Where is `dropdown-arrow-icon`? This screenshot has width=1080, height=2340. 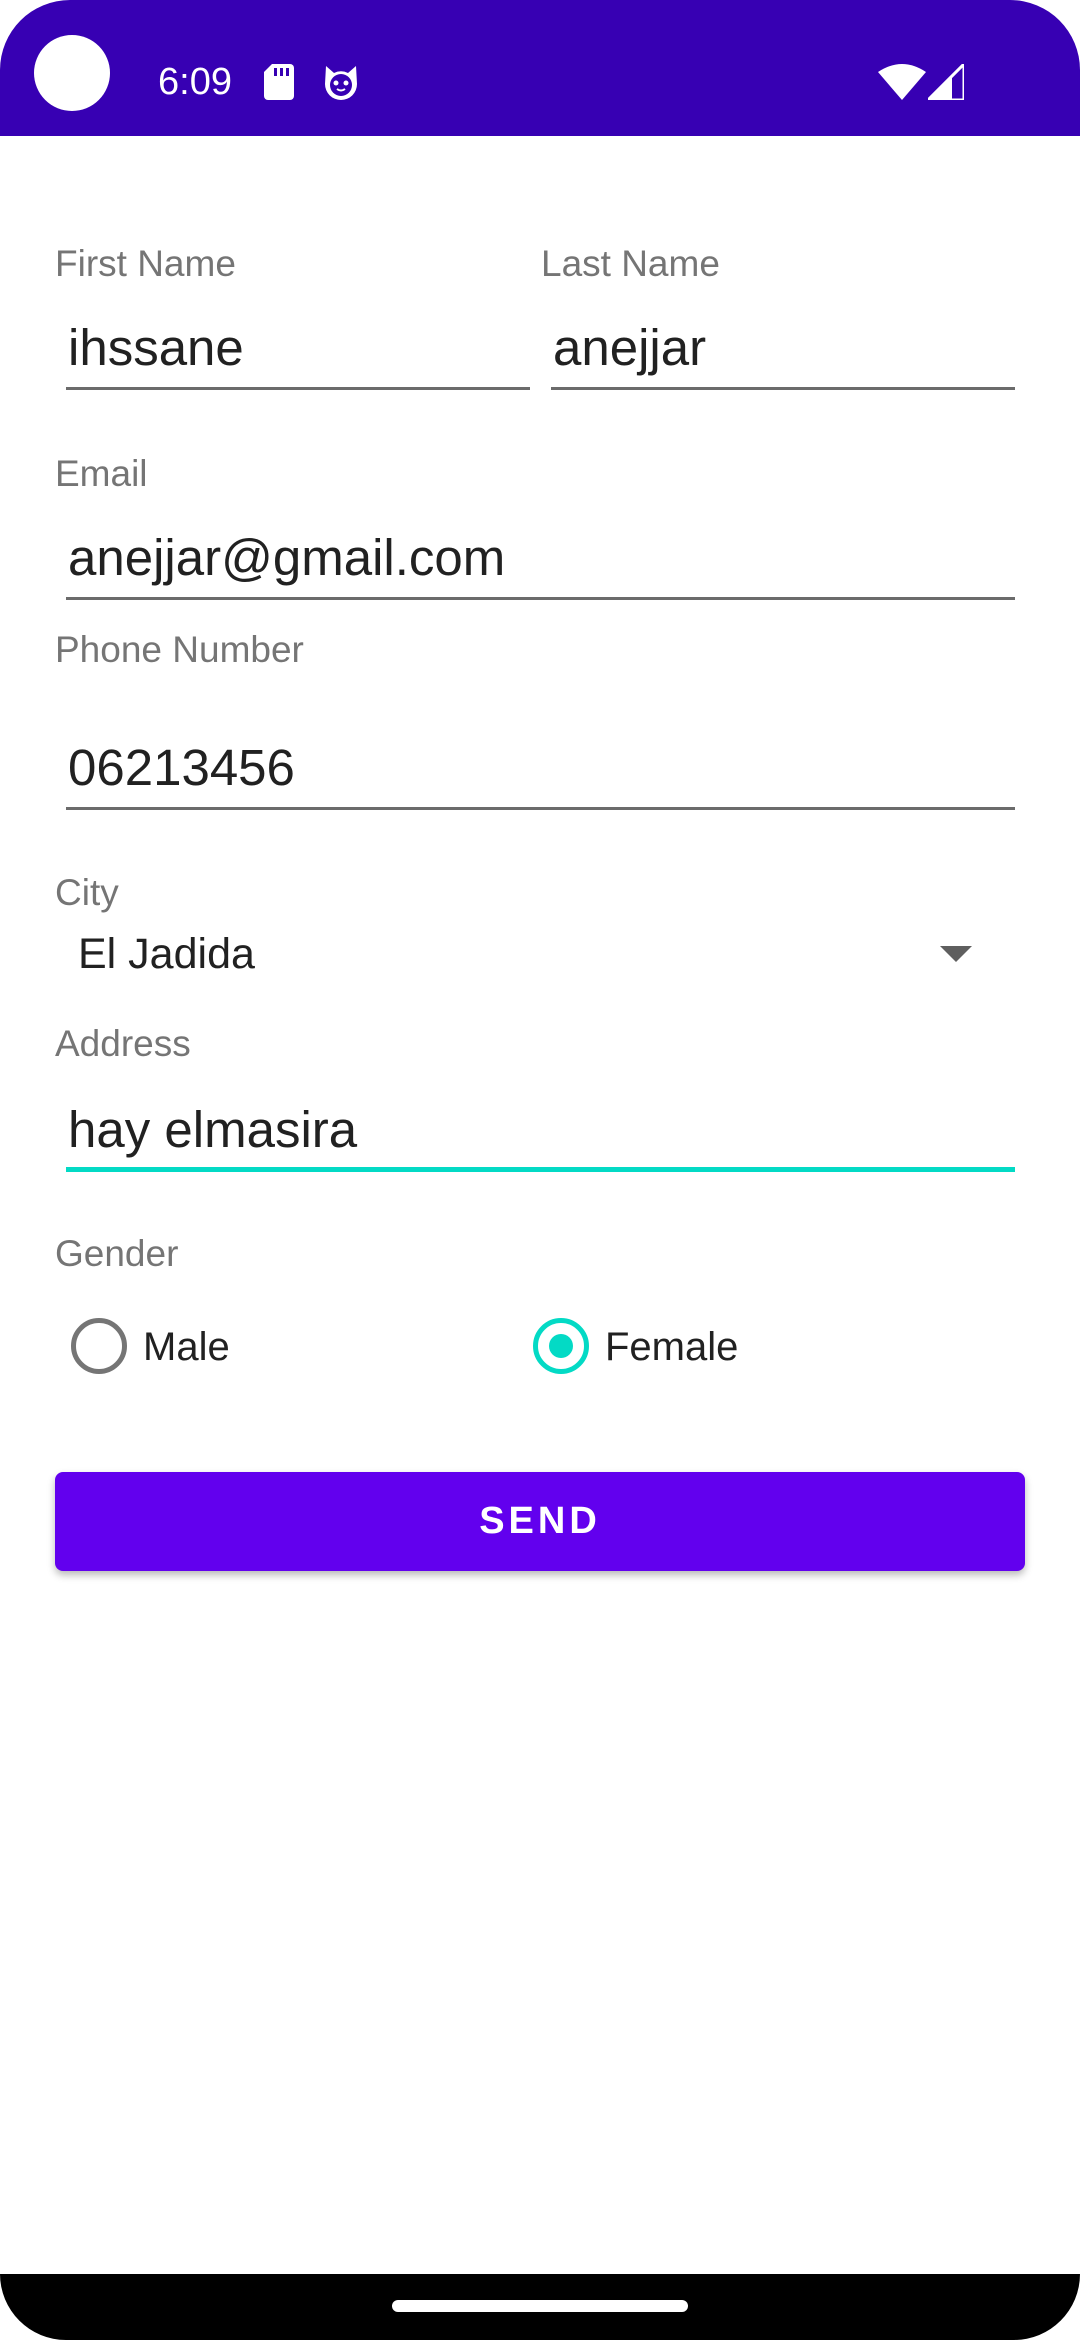
dropdown-arrow-icon is located at coordinates (956, 954).